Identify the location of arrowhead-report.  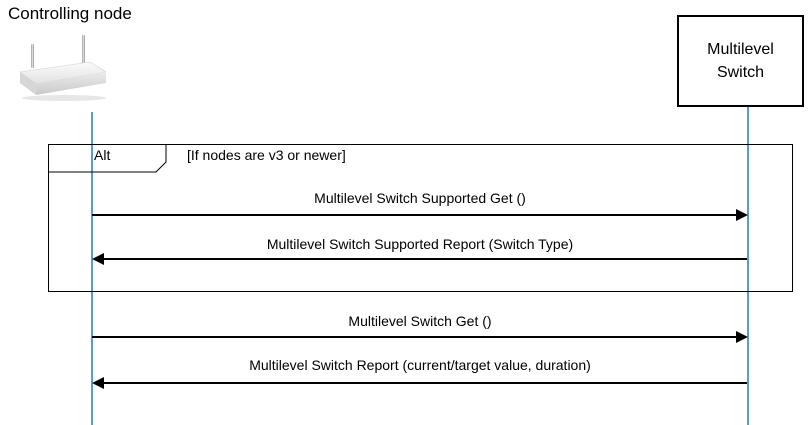
(98, 383).